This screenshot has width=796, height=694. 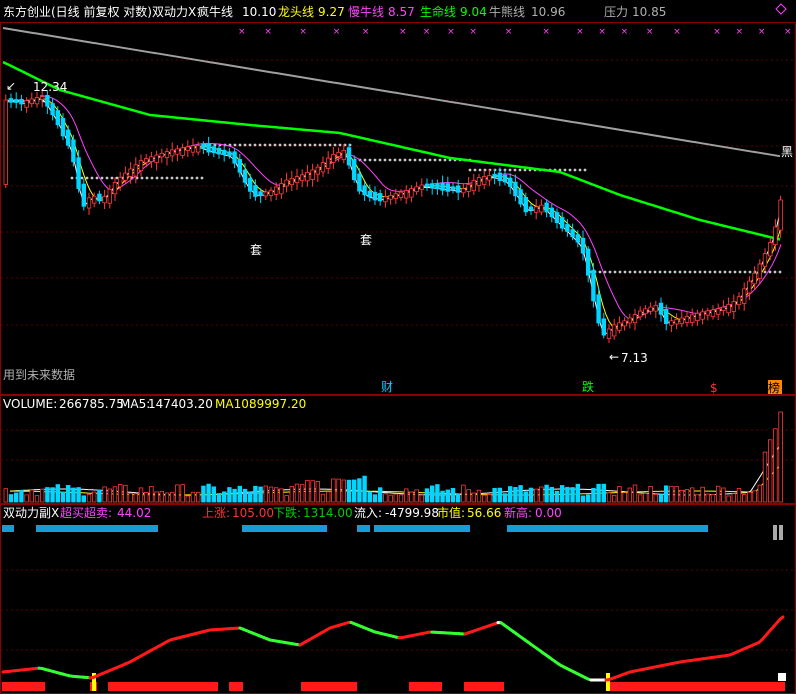 I want to click on new-high-value: 0.00, so click(x=548, y=513).